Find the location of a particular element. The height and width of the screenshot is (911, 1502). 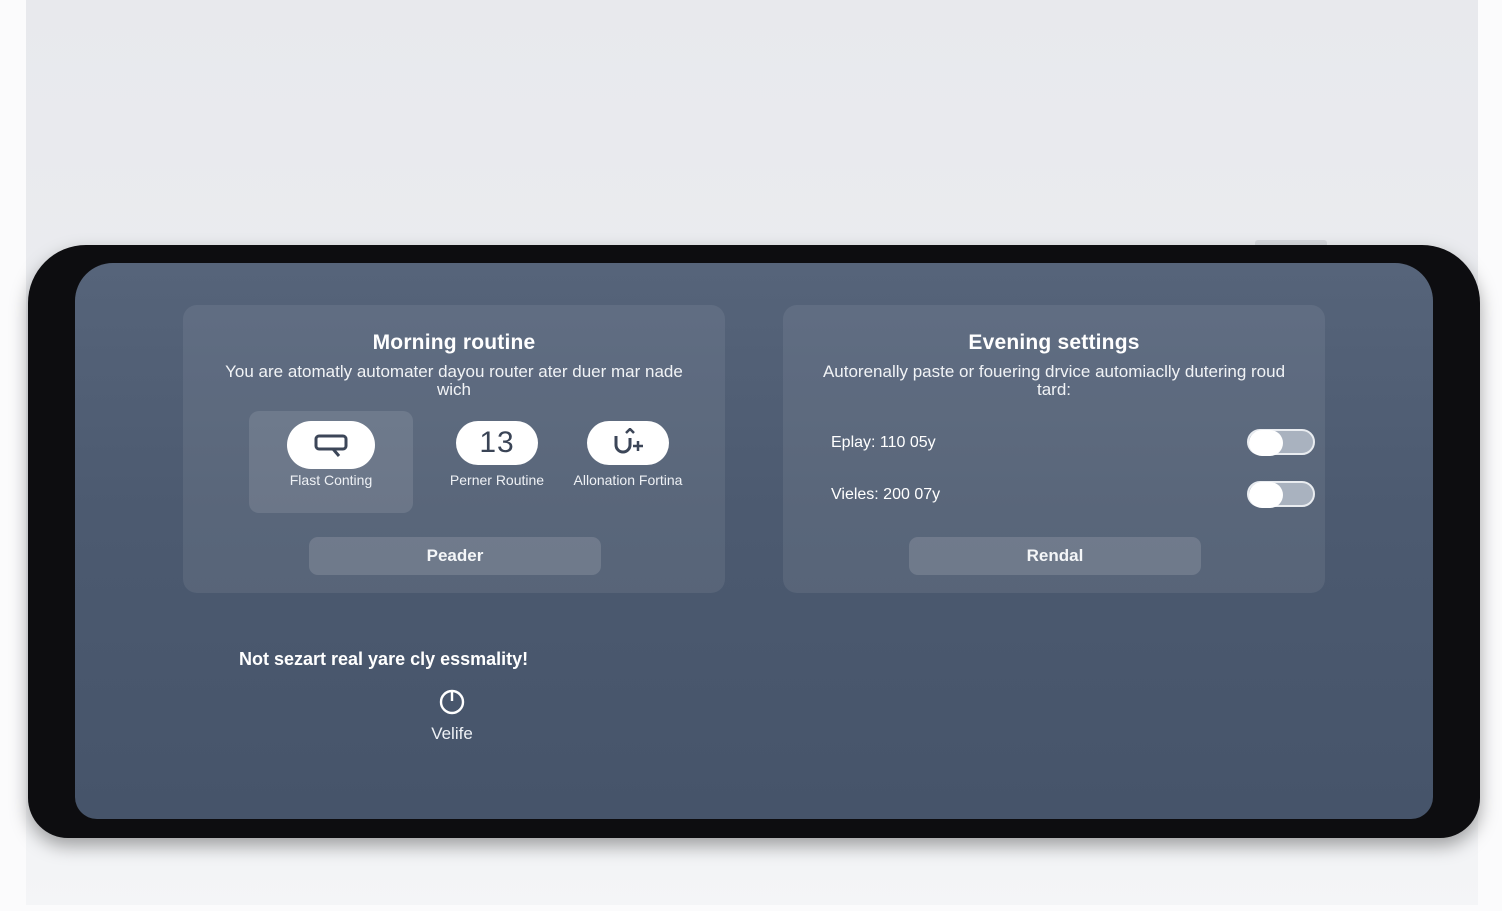

loop-plus-icon is located at coordinates (628, 443).